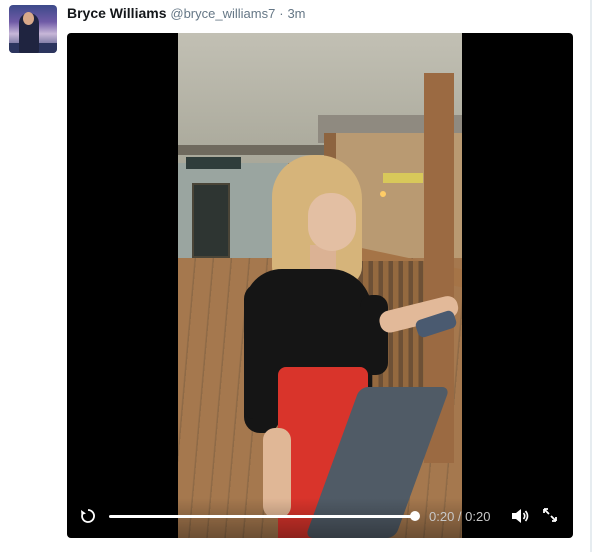 The height and width of the screenshot is (552, 592). I want to click on reporter-arm-right, so click(374, 335).